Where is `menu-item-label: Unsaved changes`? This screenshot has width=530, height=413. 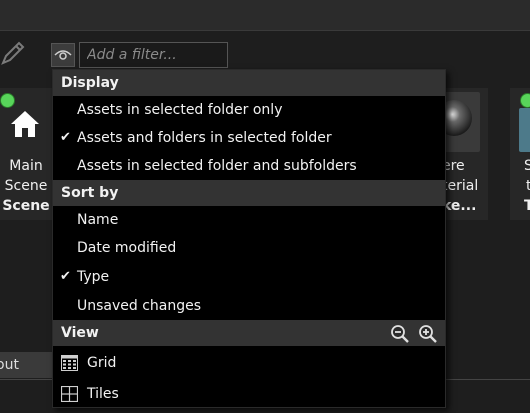
menu-item-label: Unsaved changes is located at coordinates (139, 306).